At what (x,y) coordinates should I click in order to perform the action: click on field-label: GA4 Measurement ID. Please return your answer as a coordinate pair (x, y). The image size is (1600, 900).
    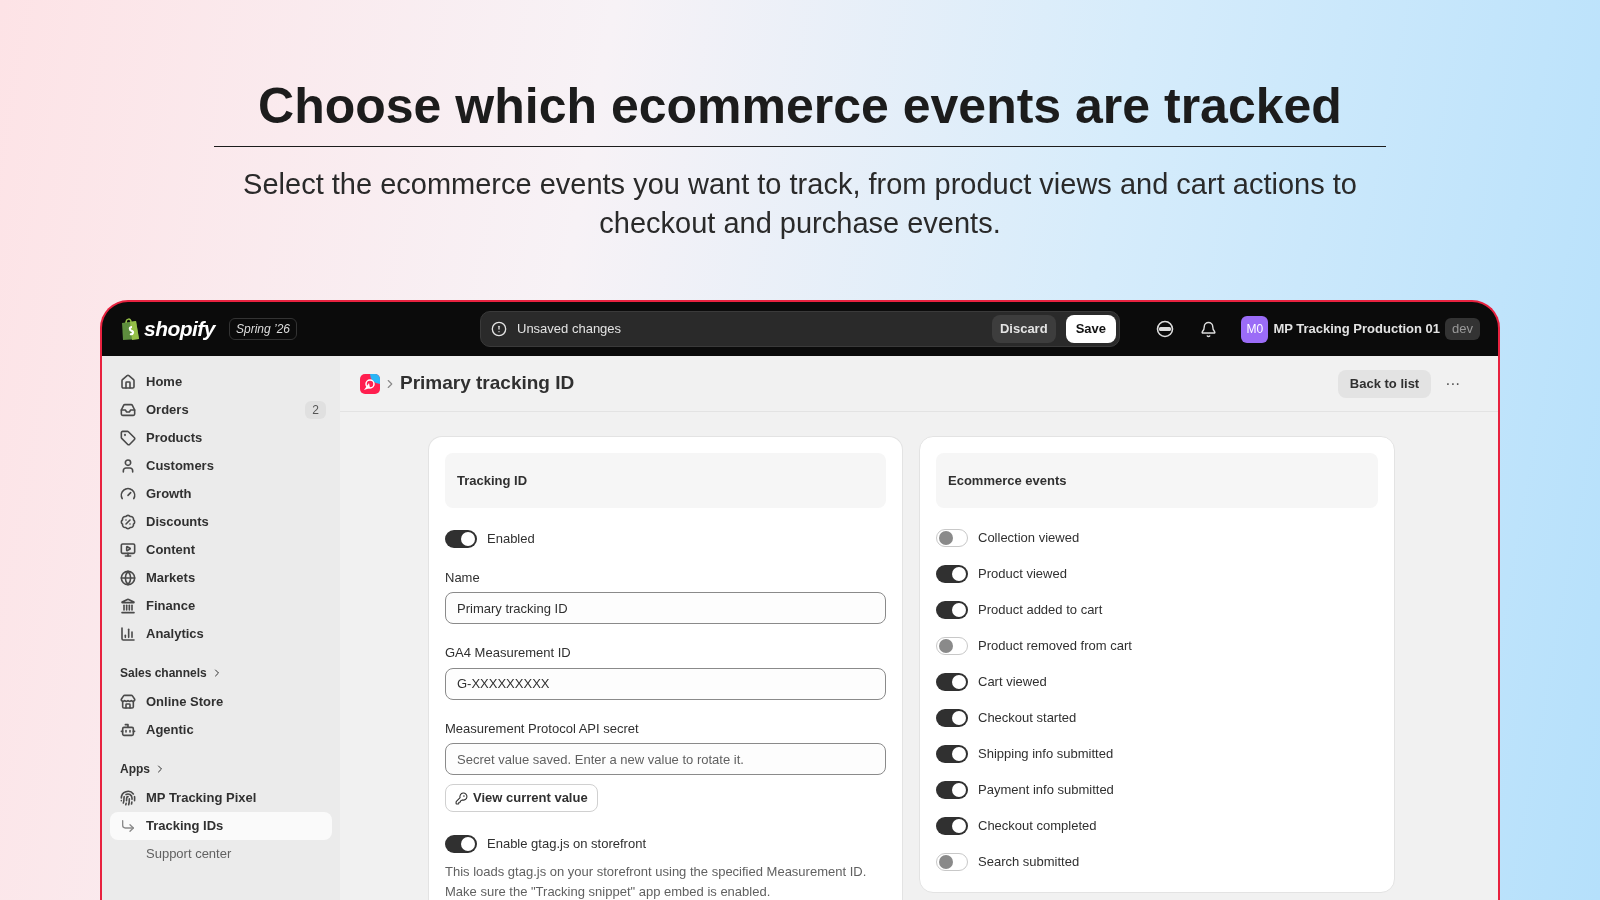
    Looking at the image, I should click on (508, 653).